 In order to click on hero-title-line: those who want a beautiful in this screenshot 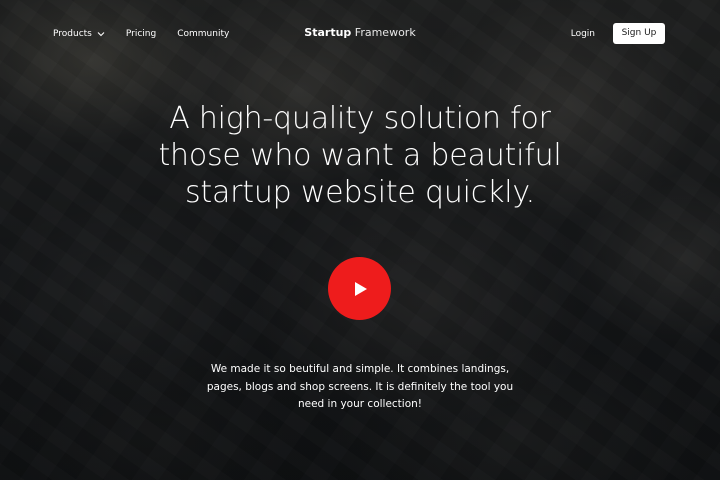, I will do `click(360, 155)`.